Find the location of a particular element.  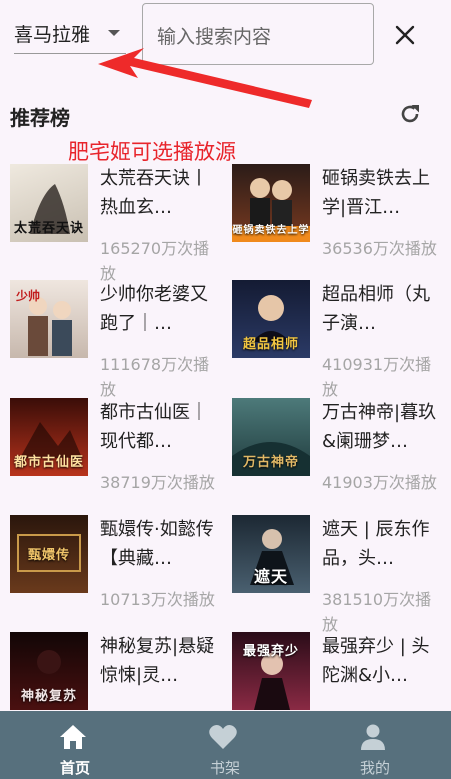

nav-item-home: 首页 is located at coordinates (75, 745).